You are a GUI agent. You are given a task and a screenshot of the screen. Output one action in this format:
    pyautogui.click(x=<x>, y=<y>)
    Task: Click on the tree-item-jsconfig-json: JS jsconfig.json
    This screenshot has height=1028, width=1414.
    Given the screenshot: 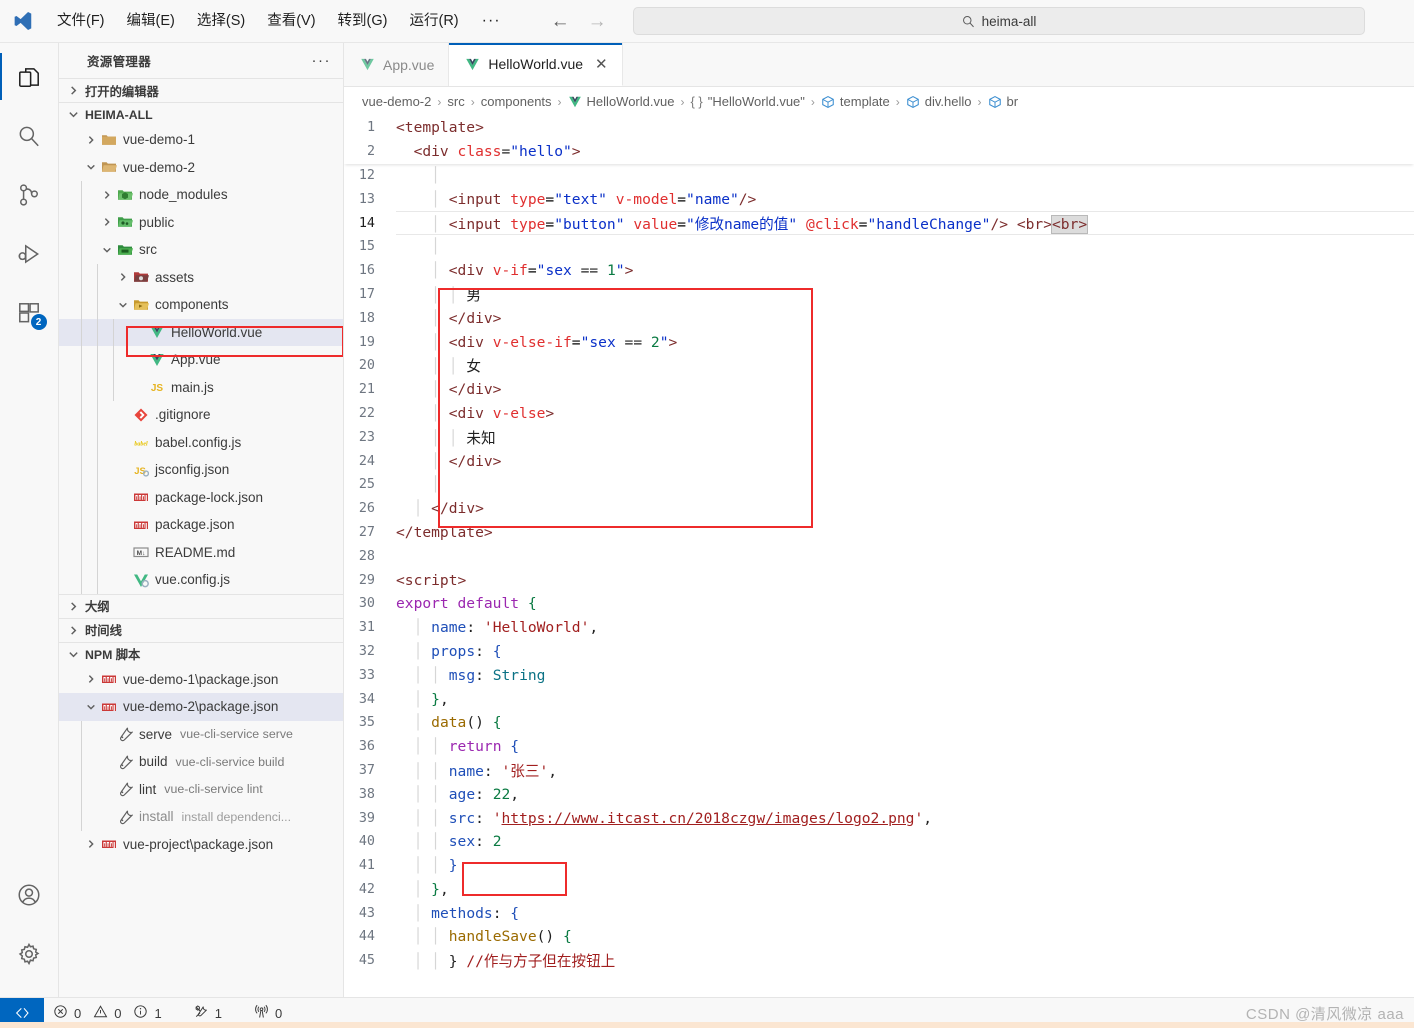 What is the action you would take?
    pyautogui.click(x=201, y=470)
    